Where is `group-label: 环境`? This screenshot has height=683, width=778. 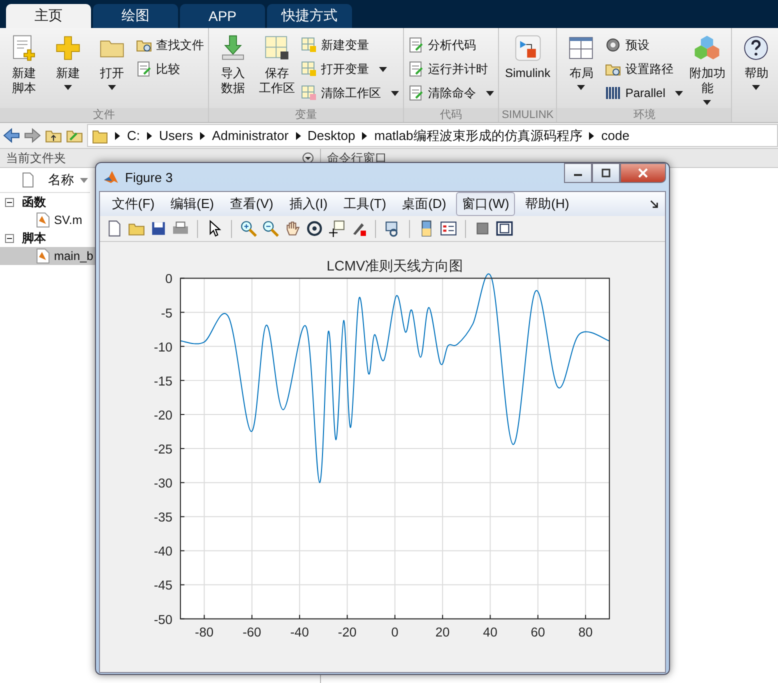
group-label: 环境 is located at coordinates (644, 115).